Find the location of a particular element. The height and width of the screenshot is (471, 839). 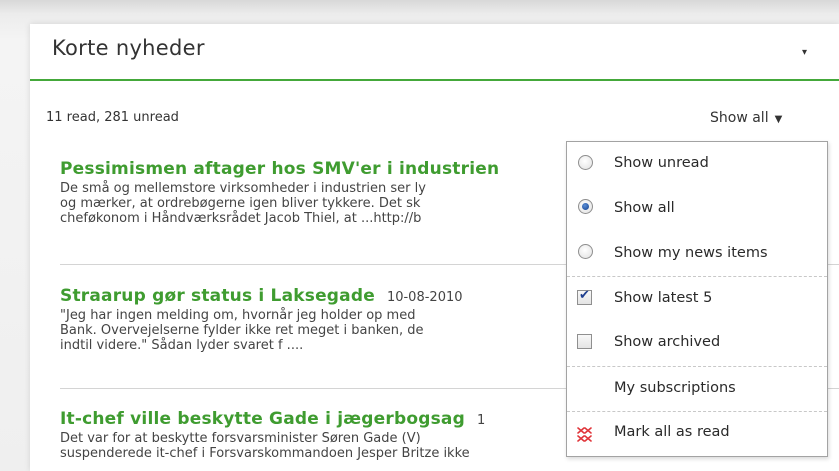

news-item-date: 1 is located at coordinates (481, 420).